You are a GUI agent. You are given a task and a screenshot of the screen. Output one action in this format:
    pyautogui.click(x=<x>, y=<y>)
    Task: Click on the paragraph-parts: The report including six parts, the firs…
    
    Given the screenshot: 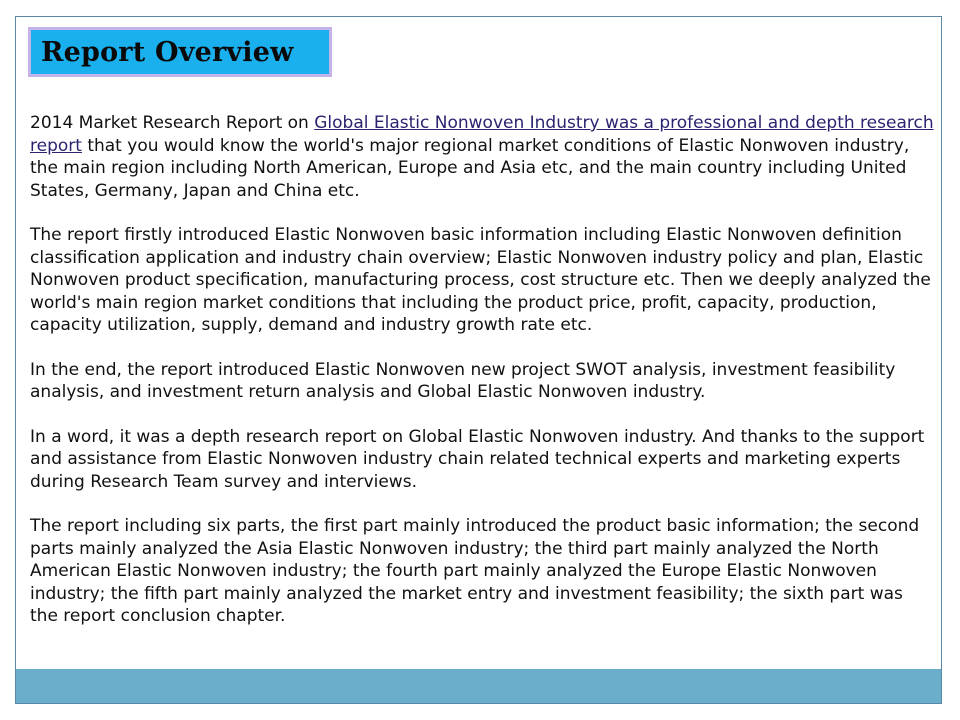 What is the action you would take?
    pyautogui.click(x=475, y=571)
    